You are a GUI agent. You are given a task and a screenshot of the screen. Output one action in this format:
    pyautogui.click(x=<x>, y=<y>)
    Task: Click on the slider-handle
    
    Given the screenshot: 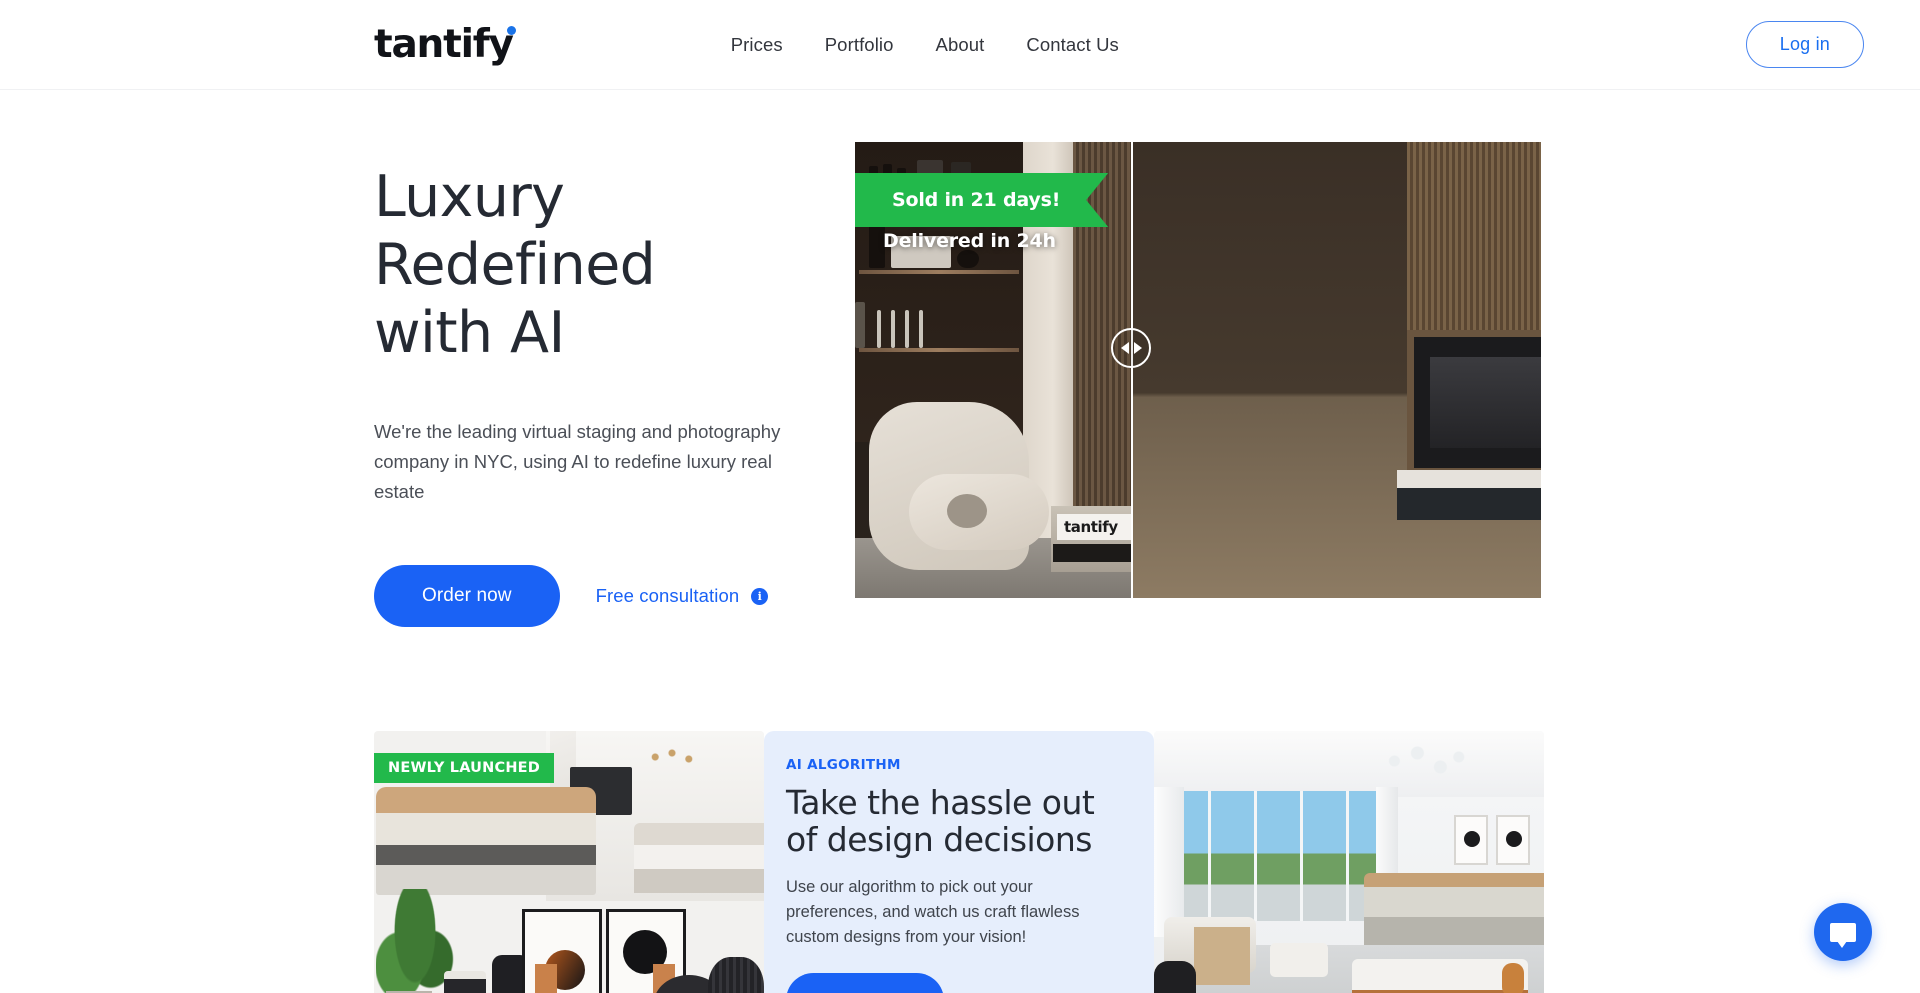 What is the action you would take?
    pyautogui.click(x=1131, y=348)
    